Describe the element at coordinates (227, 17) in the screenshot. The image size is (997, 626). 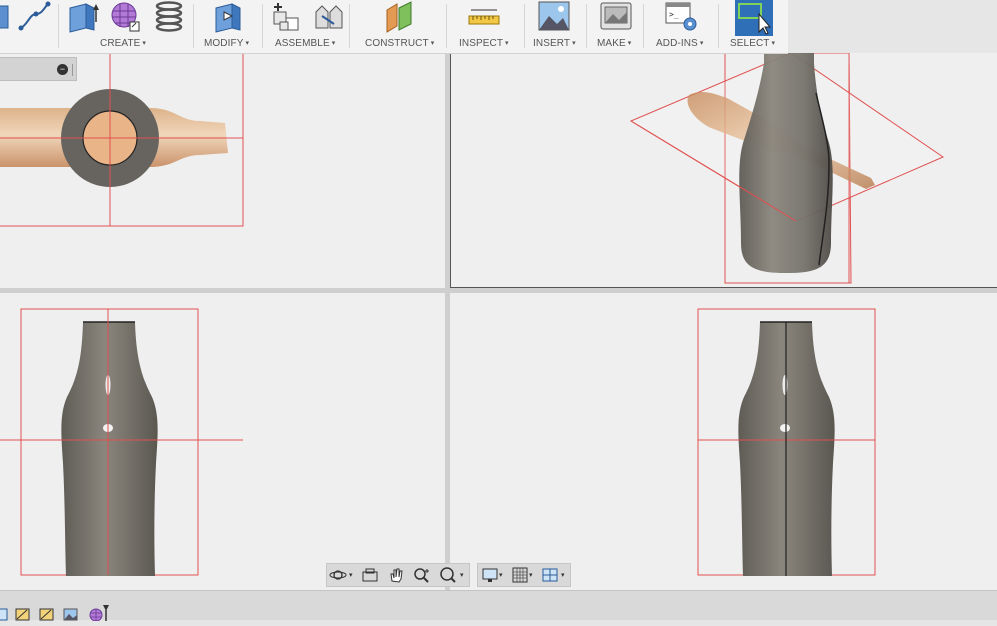
I see `press-pull-icon` at that location.